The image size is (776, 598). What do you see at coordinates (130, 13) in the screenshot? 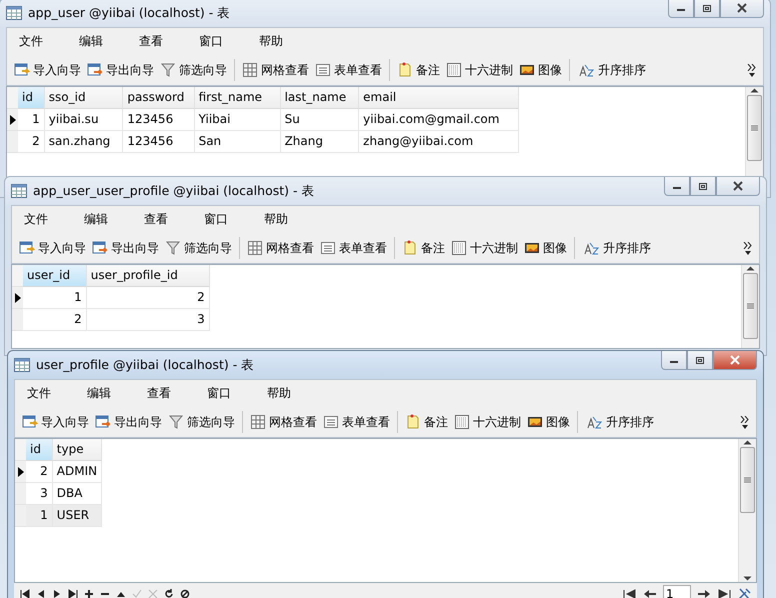
I see `window-title: app_user @yiibai (localhost) - 表` at bounding box center [130, 13].